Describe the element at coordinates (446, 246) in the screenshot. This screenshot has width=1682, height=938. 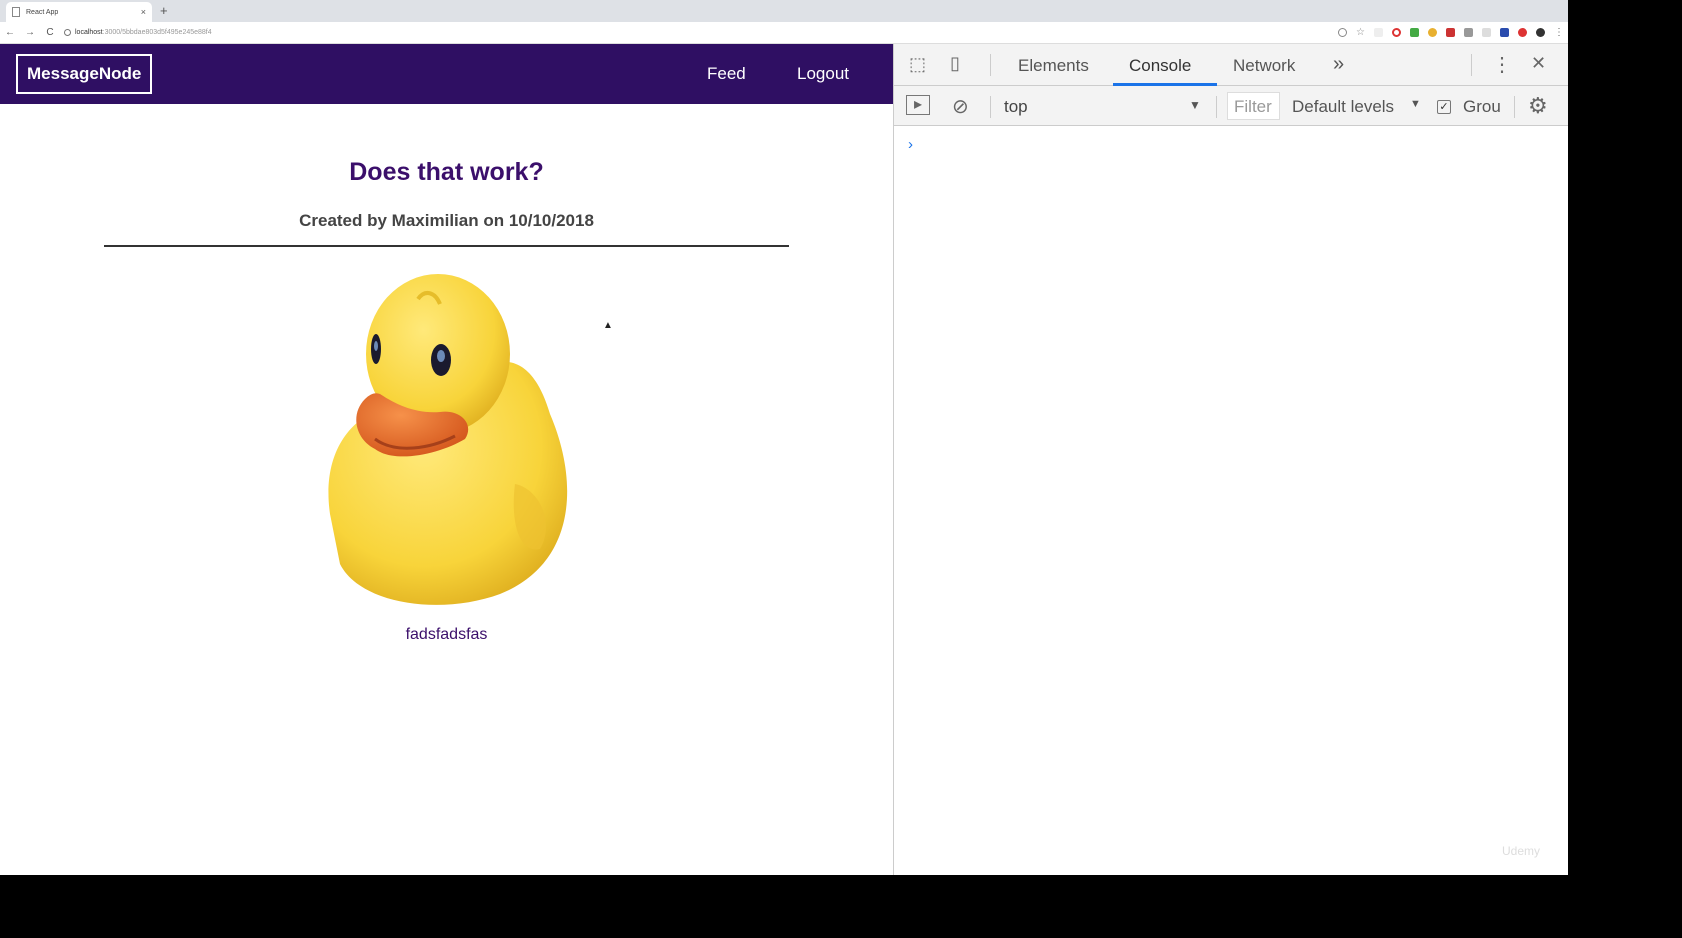
I see `divider` at that location.